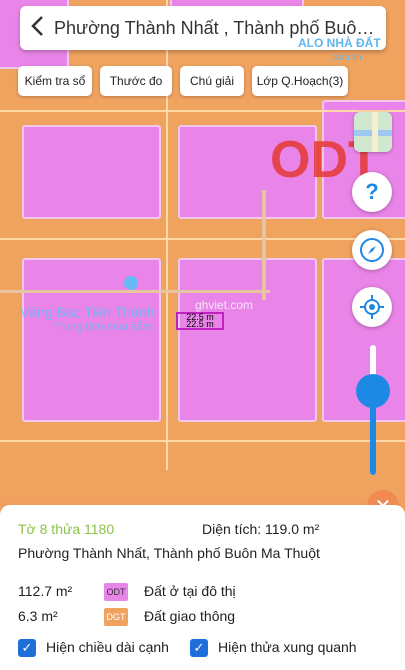  I want to click on land-use-badge: DGT, so click(116, 617).